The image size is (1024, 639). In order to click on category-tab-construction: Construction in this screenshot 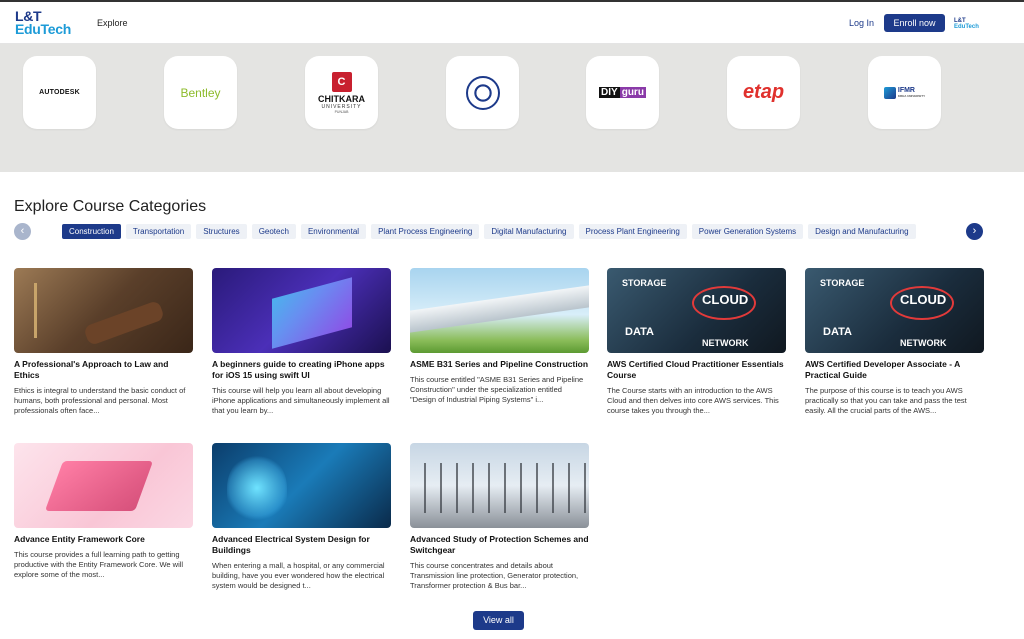, I will do `click(91, 231)`.